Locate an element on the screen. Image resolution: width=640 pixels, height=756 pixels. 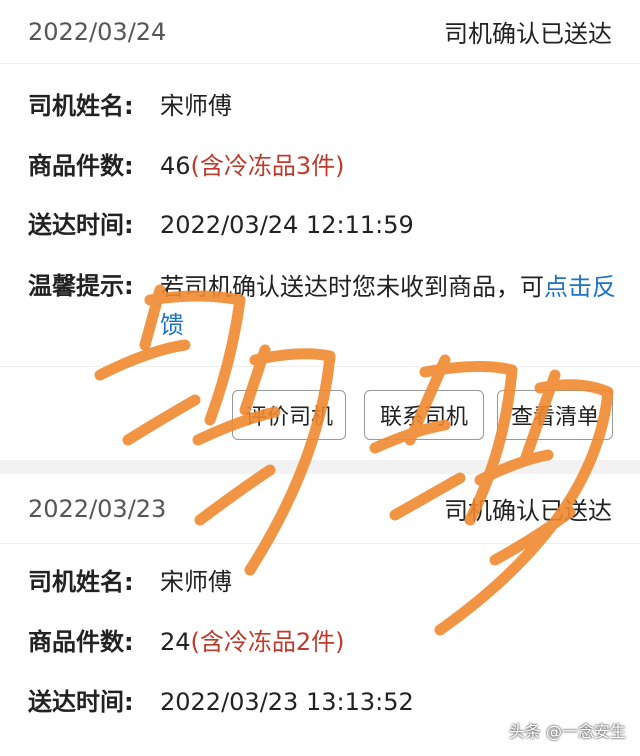
tip-text: 若司机确认送达时您未收到商品，可点击反馈 is located at coordinates (388, 306).